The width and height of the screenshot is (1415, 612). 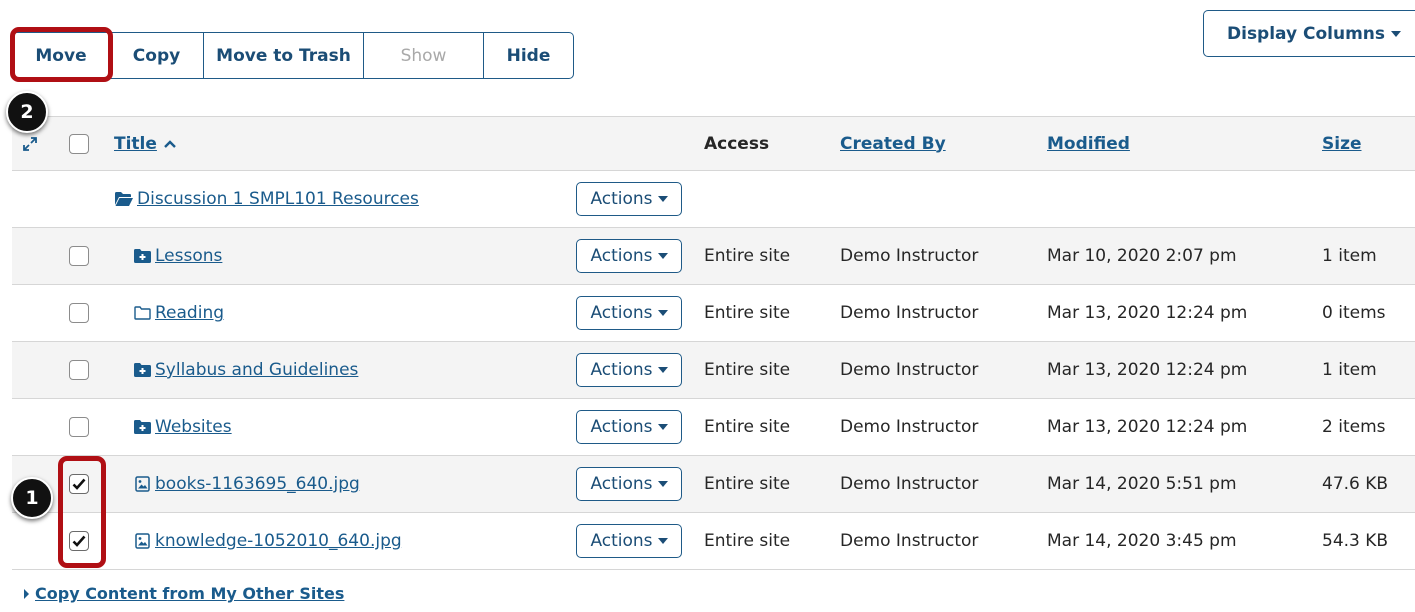 I want to click on item-title-link: Syllabus and Guidelines, so click(x=256, y=370).